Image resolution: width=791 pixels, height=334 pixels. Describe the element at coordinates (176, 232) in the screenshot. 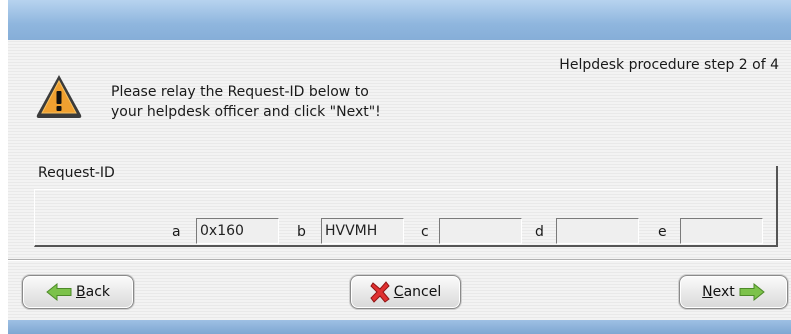

I see `field-label-a: a` at that location.